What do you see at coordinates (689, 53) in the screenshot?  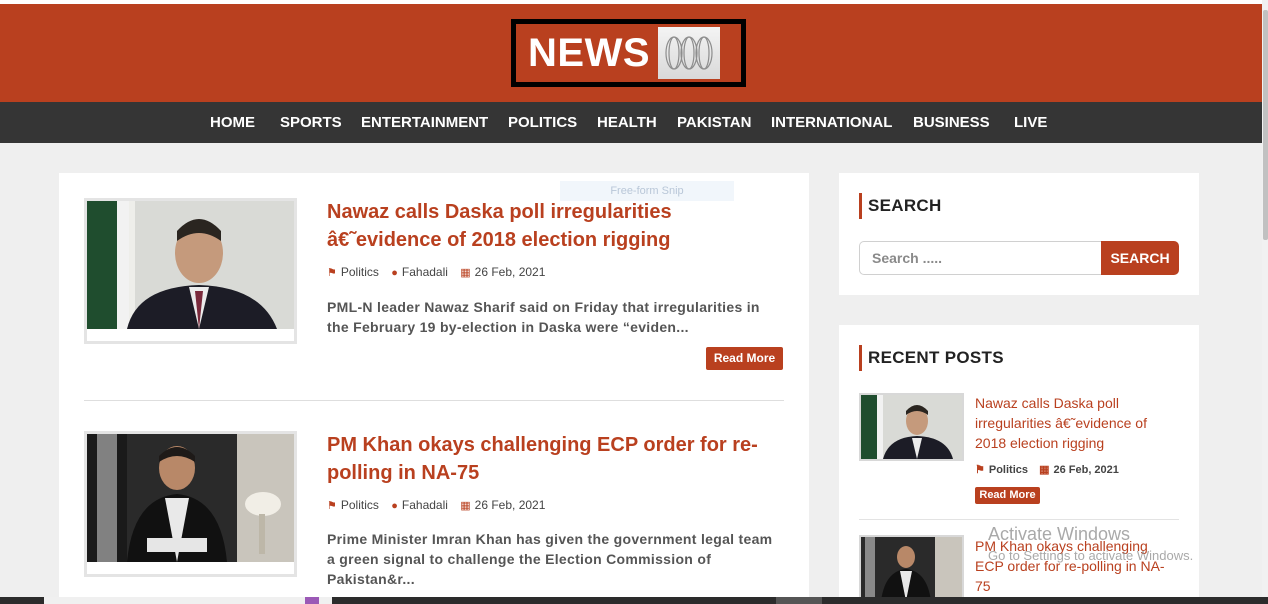 I see `news-network-logo-icon` at bounding box center [689, 53].